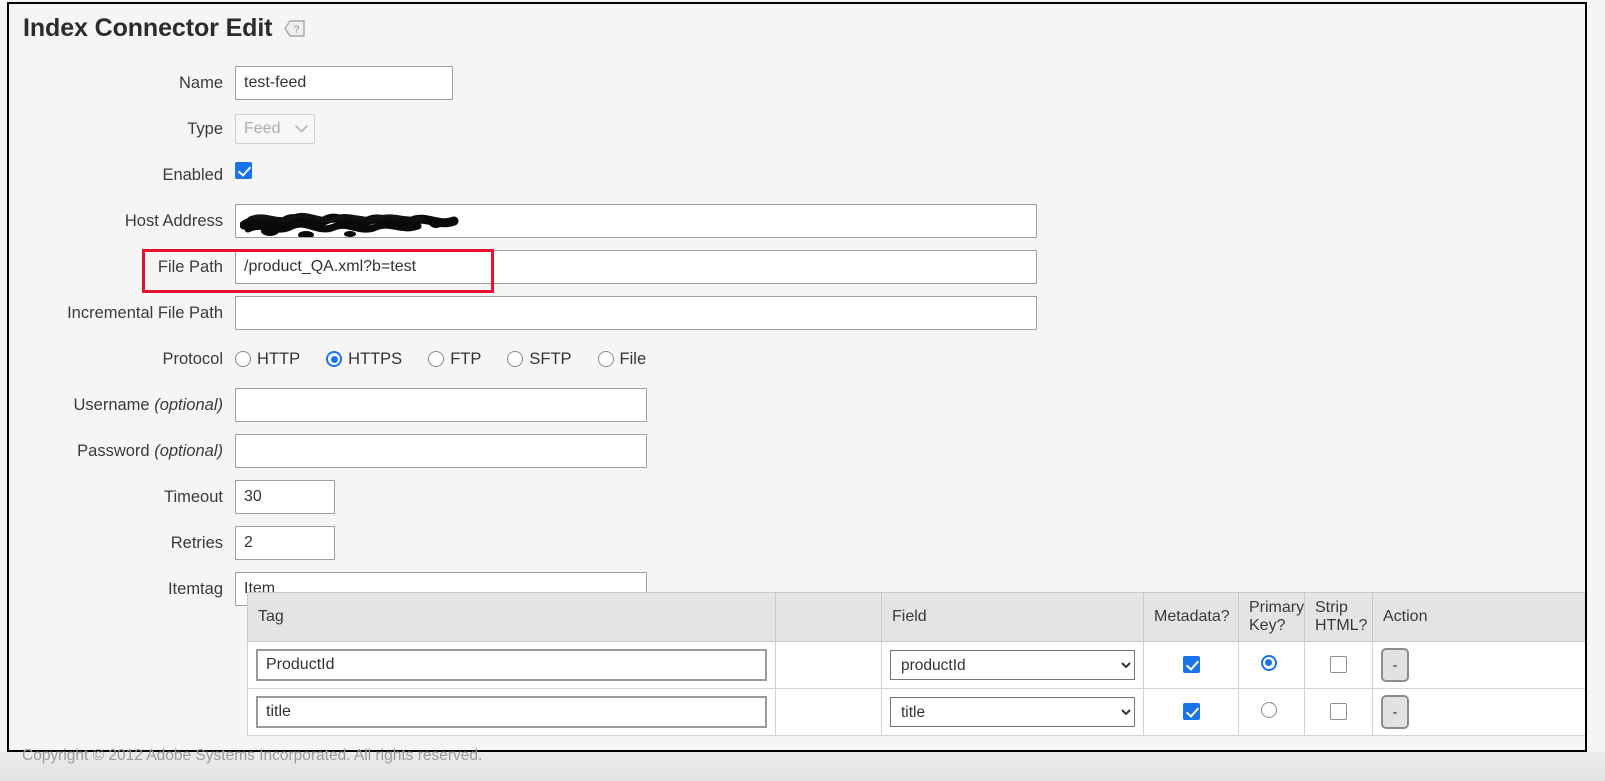 This screenshot has height=781, width=1605. I want to click on label-host-address: Host Address, so click(173, 221).